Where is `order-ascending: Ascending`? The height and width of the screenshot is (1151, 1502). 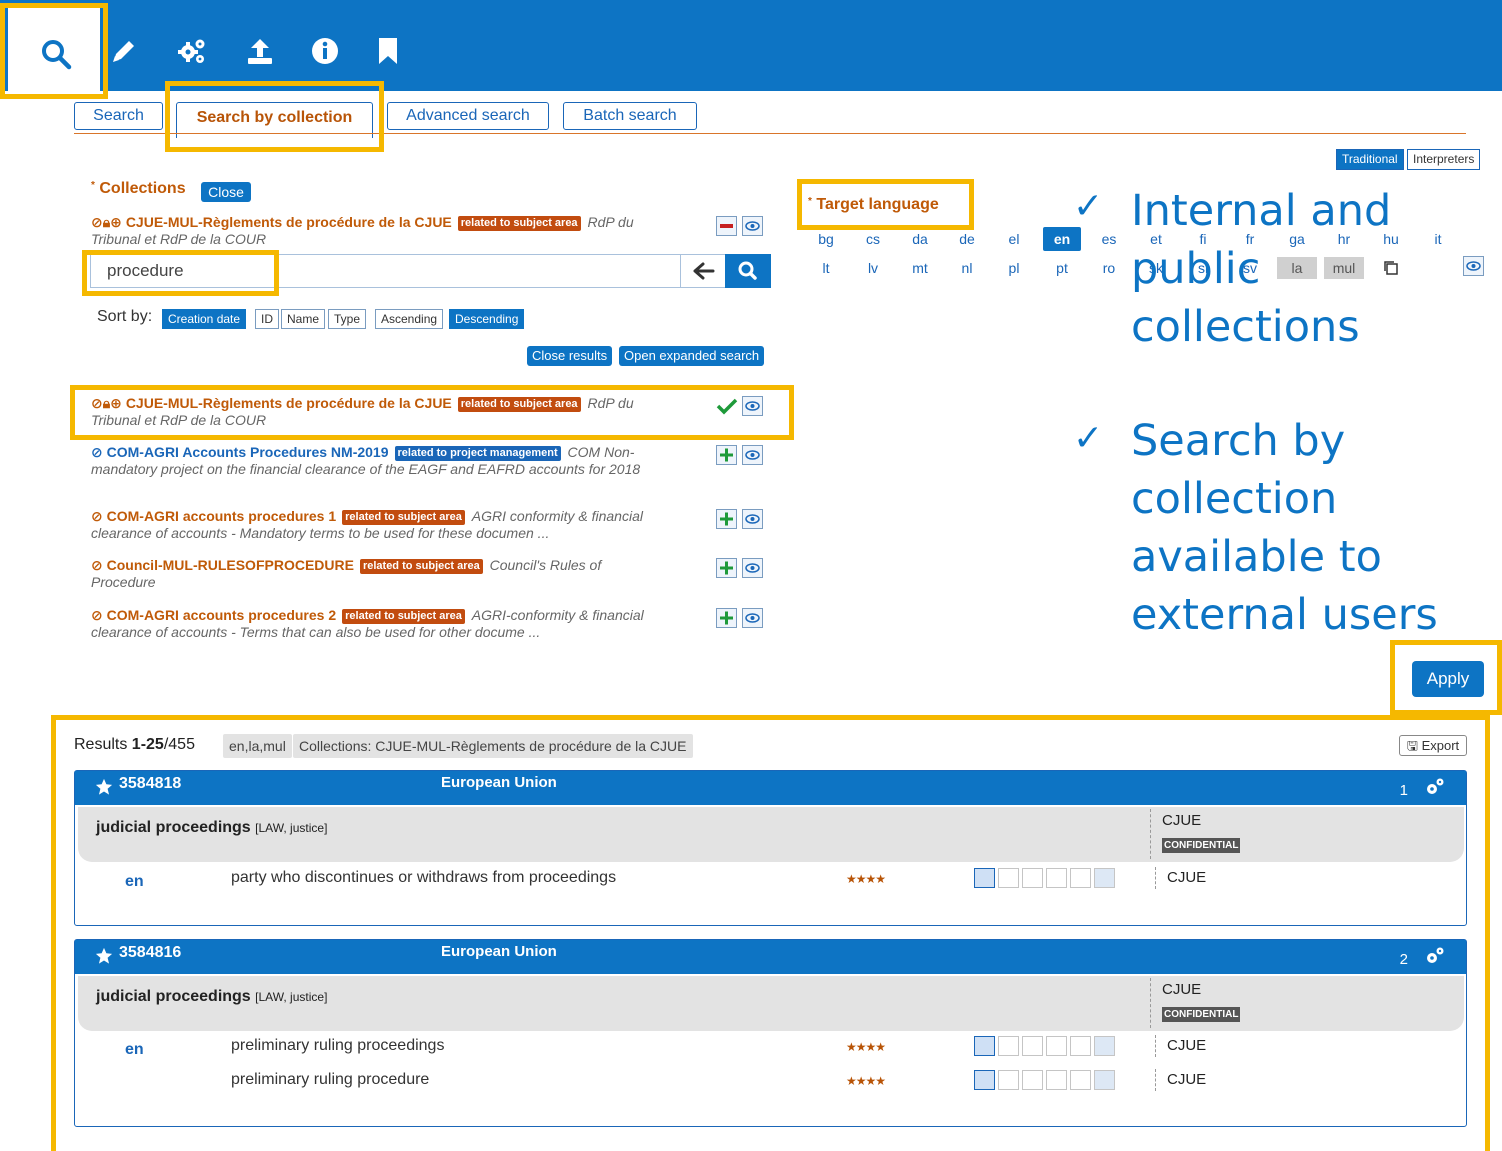
order-ascending: Ascending is located at coordinates (409, 319).